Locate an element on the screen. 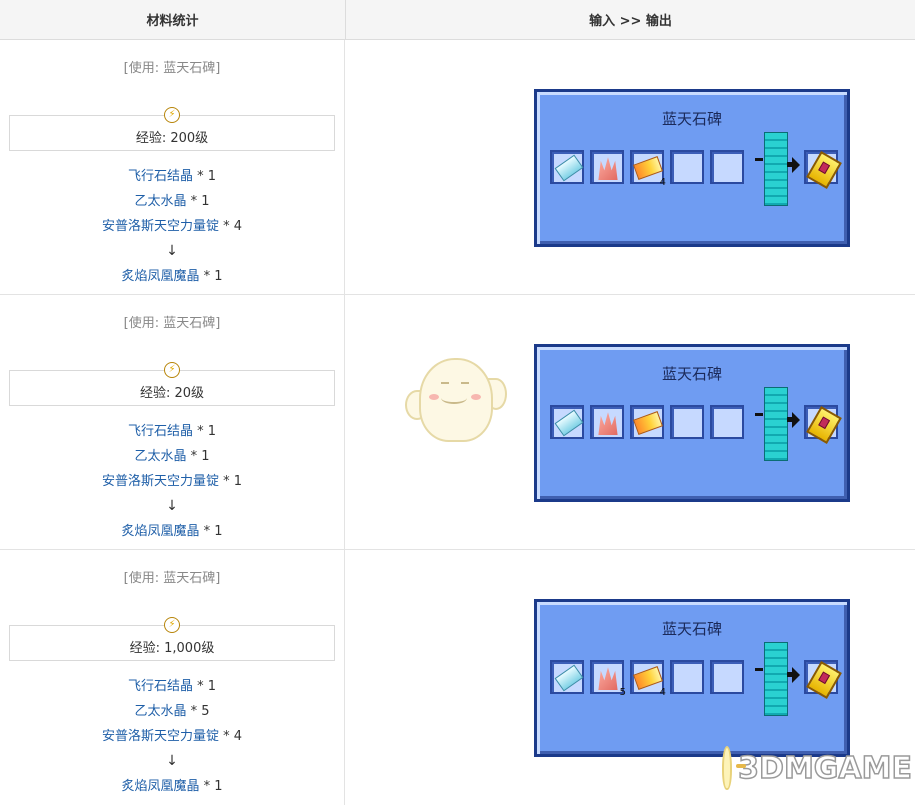  mascot-beak is located at coordinates (454, 398).